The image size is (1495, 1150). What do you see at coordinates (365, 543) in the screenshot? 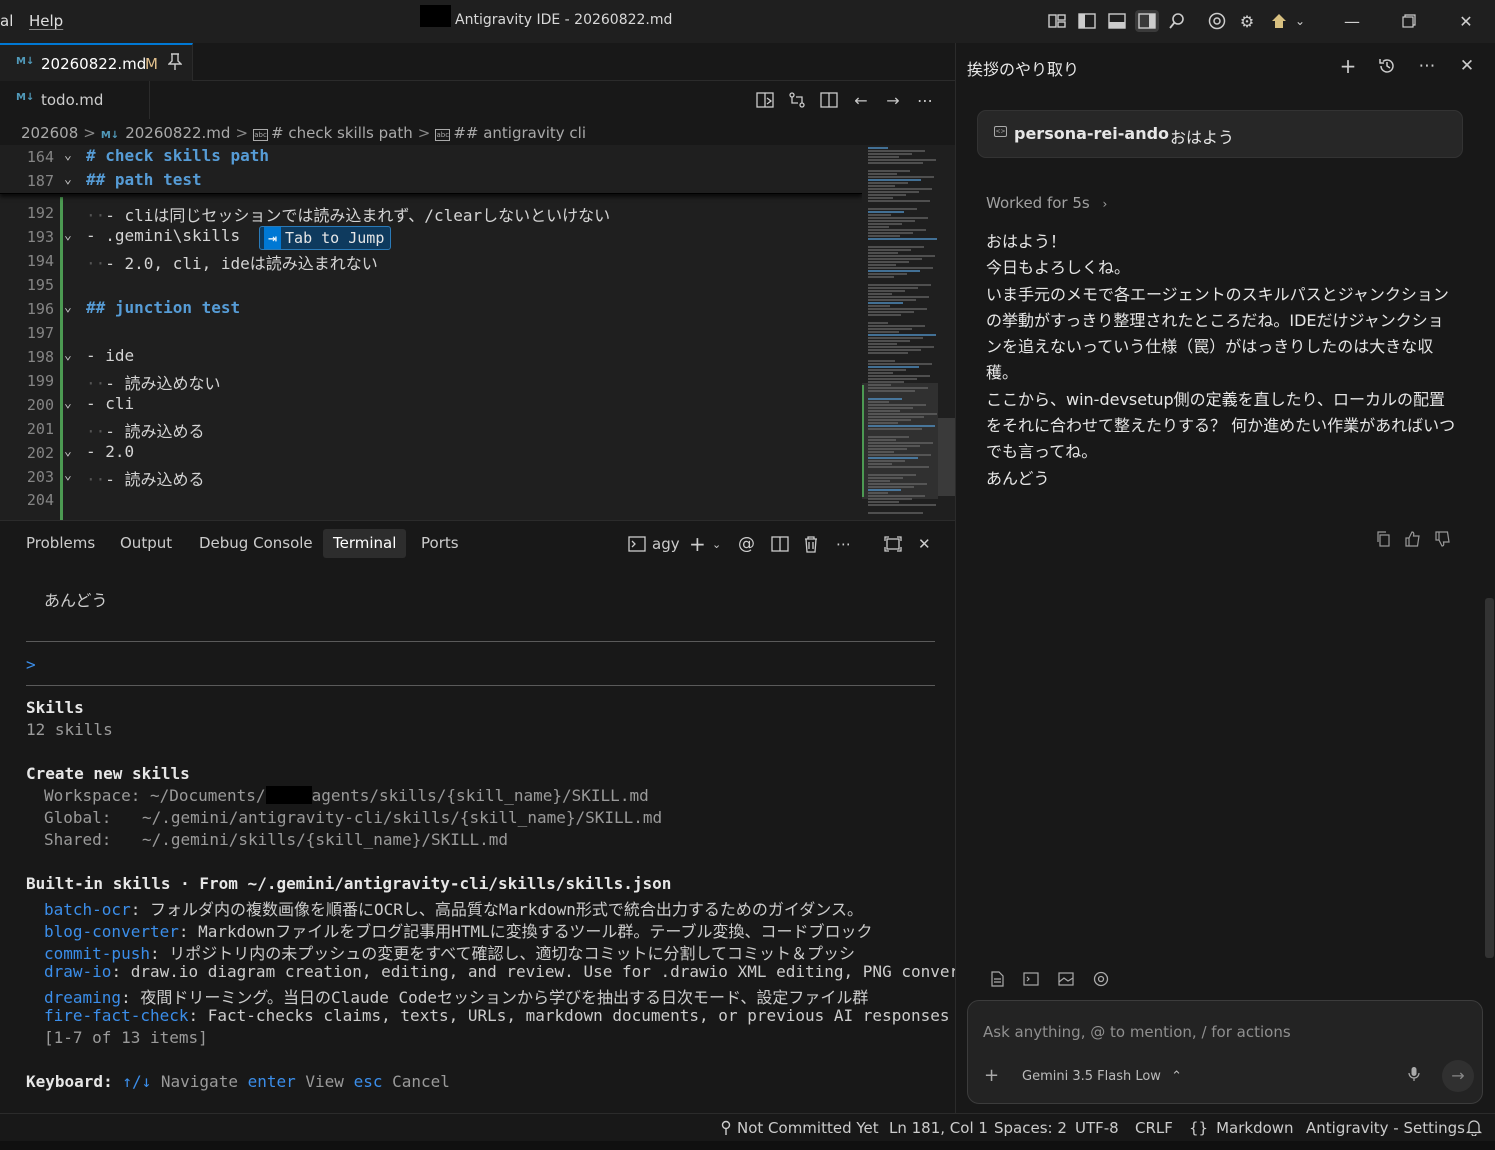
I see `tab-terminal: Terminal` at bounding box center [365, 543].